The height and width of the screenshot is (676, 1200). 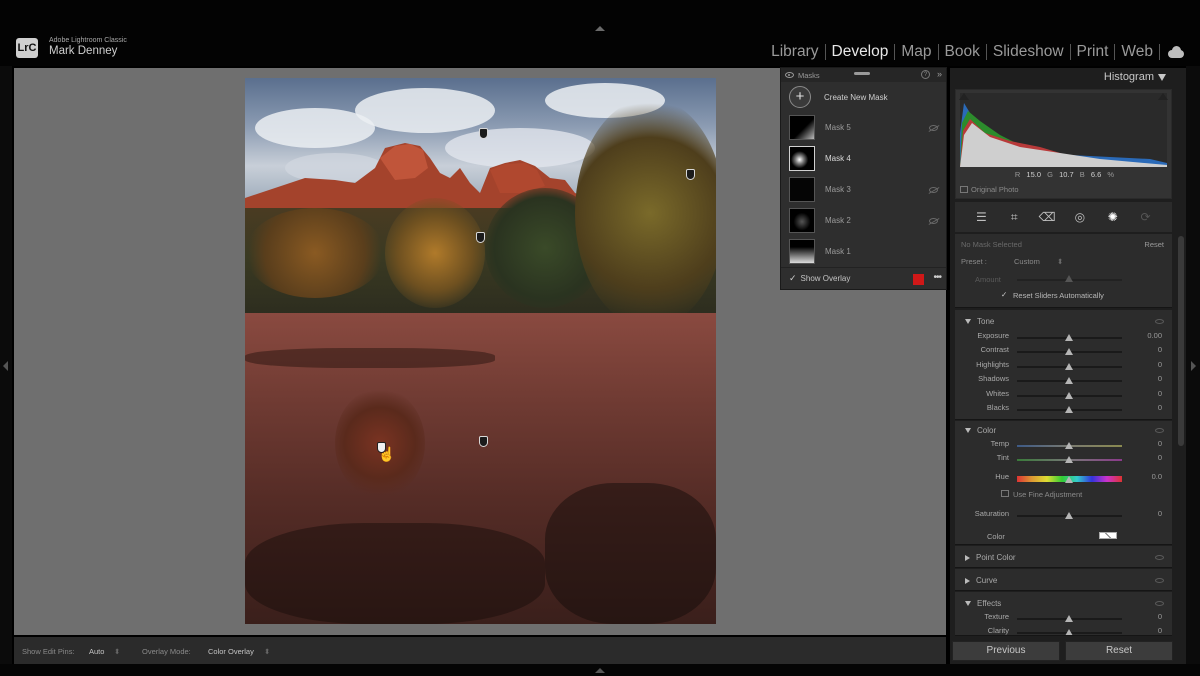 I want to click on original-photo-toggle: Original Photo, so click(x=989, y=189).